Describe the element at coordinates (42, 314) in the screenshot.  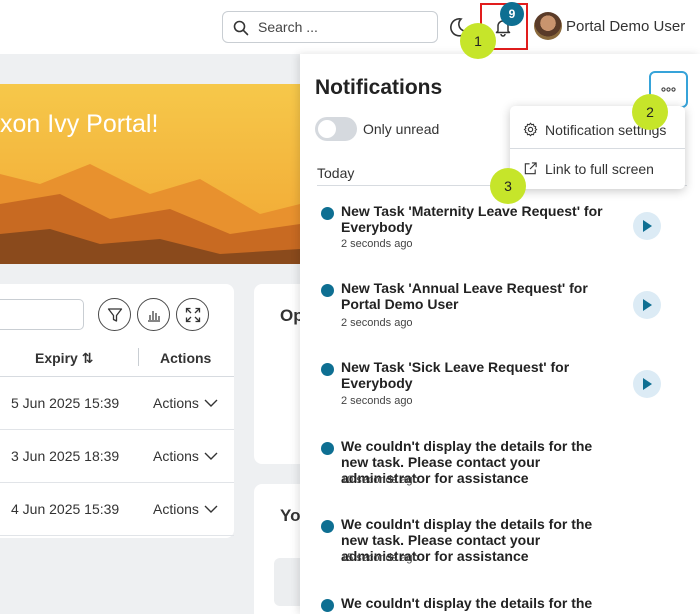
I see `task-filter-input` at that location.